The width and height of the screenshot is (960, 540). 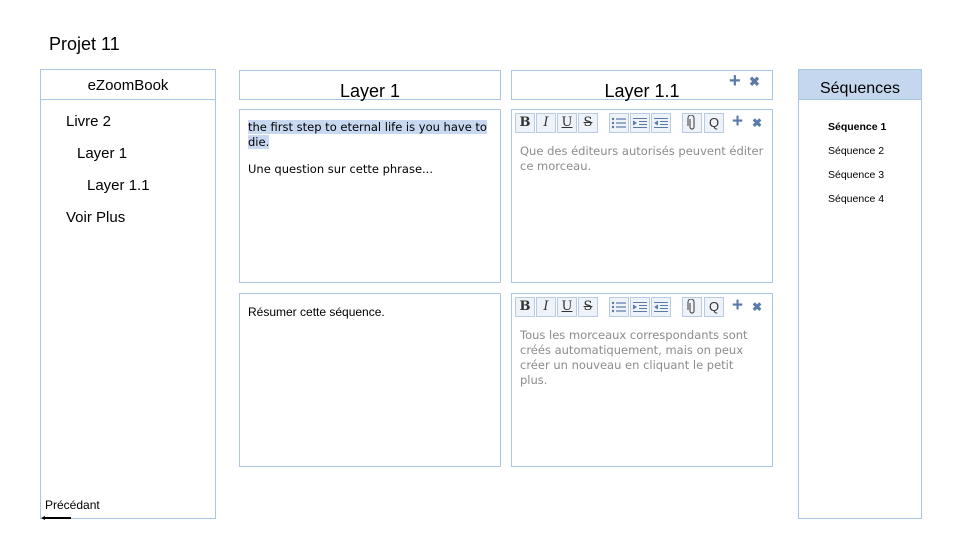 What do you see at coordinates (56, 518) in the screenshot?
I see `arrow-left-icon` at bounding box center [56, 518].